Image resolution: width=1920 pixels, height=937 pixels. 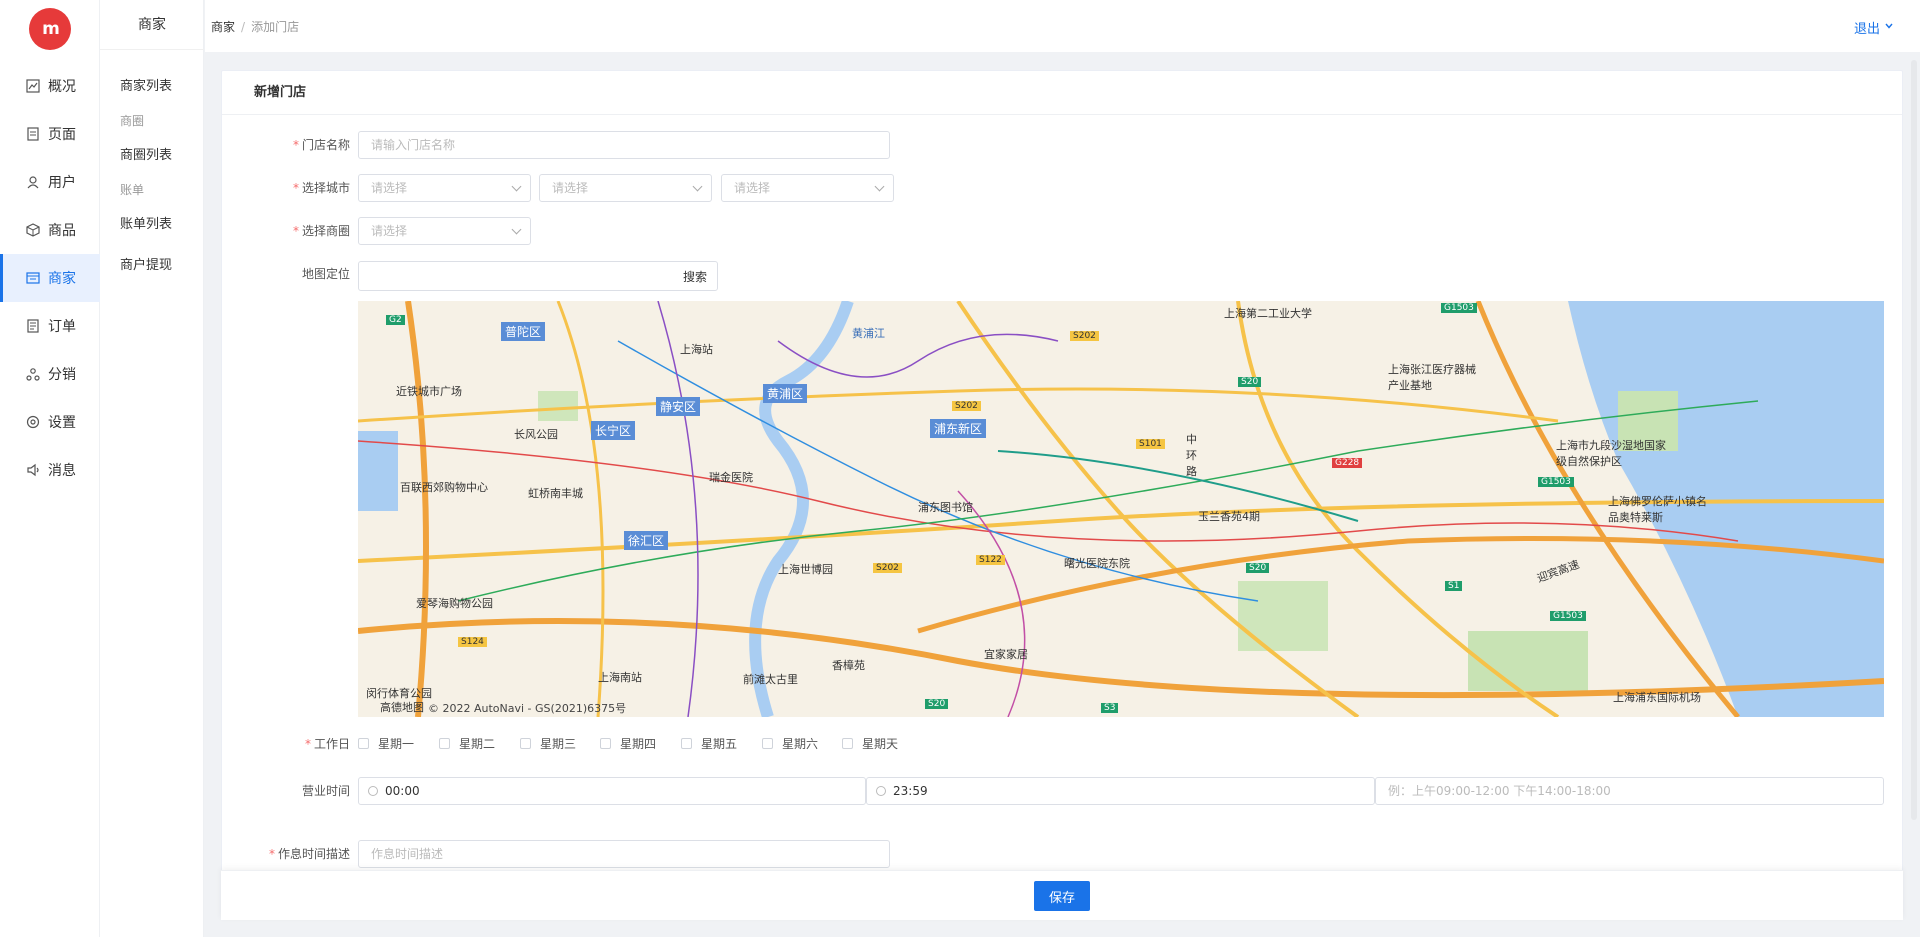 What do you see at coordinates (132, 190) in the screenshot?
I see `subnav-group-bill: 账单` at bounding box center [132, 190].